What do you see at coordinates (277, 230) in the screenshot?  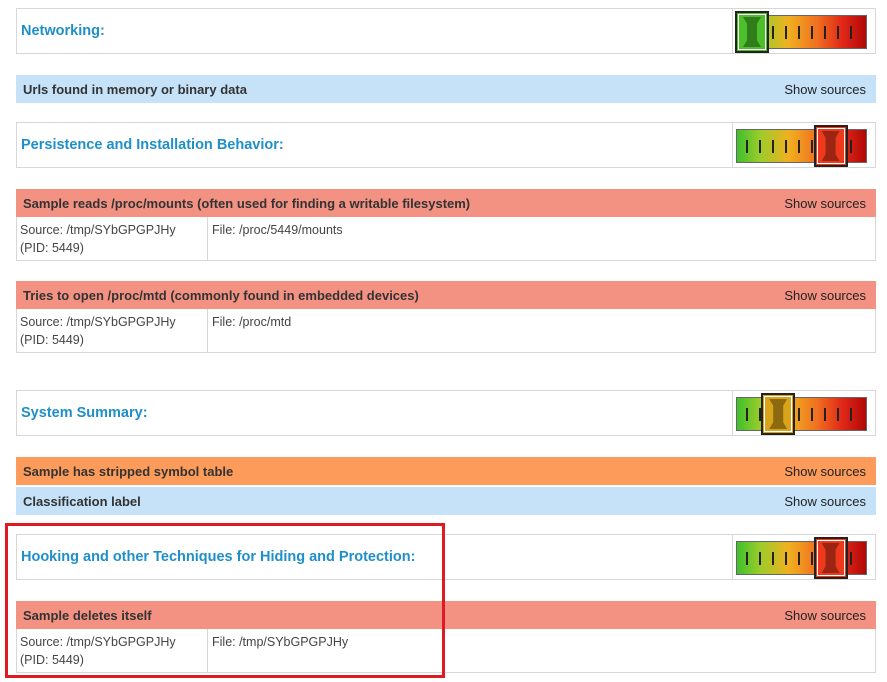 I see `file-cell: File: /proc/5449/mounts` at bounding box center [277, 230].